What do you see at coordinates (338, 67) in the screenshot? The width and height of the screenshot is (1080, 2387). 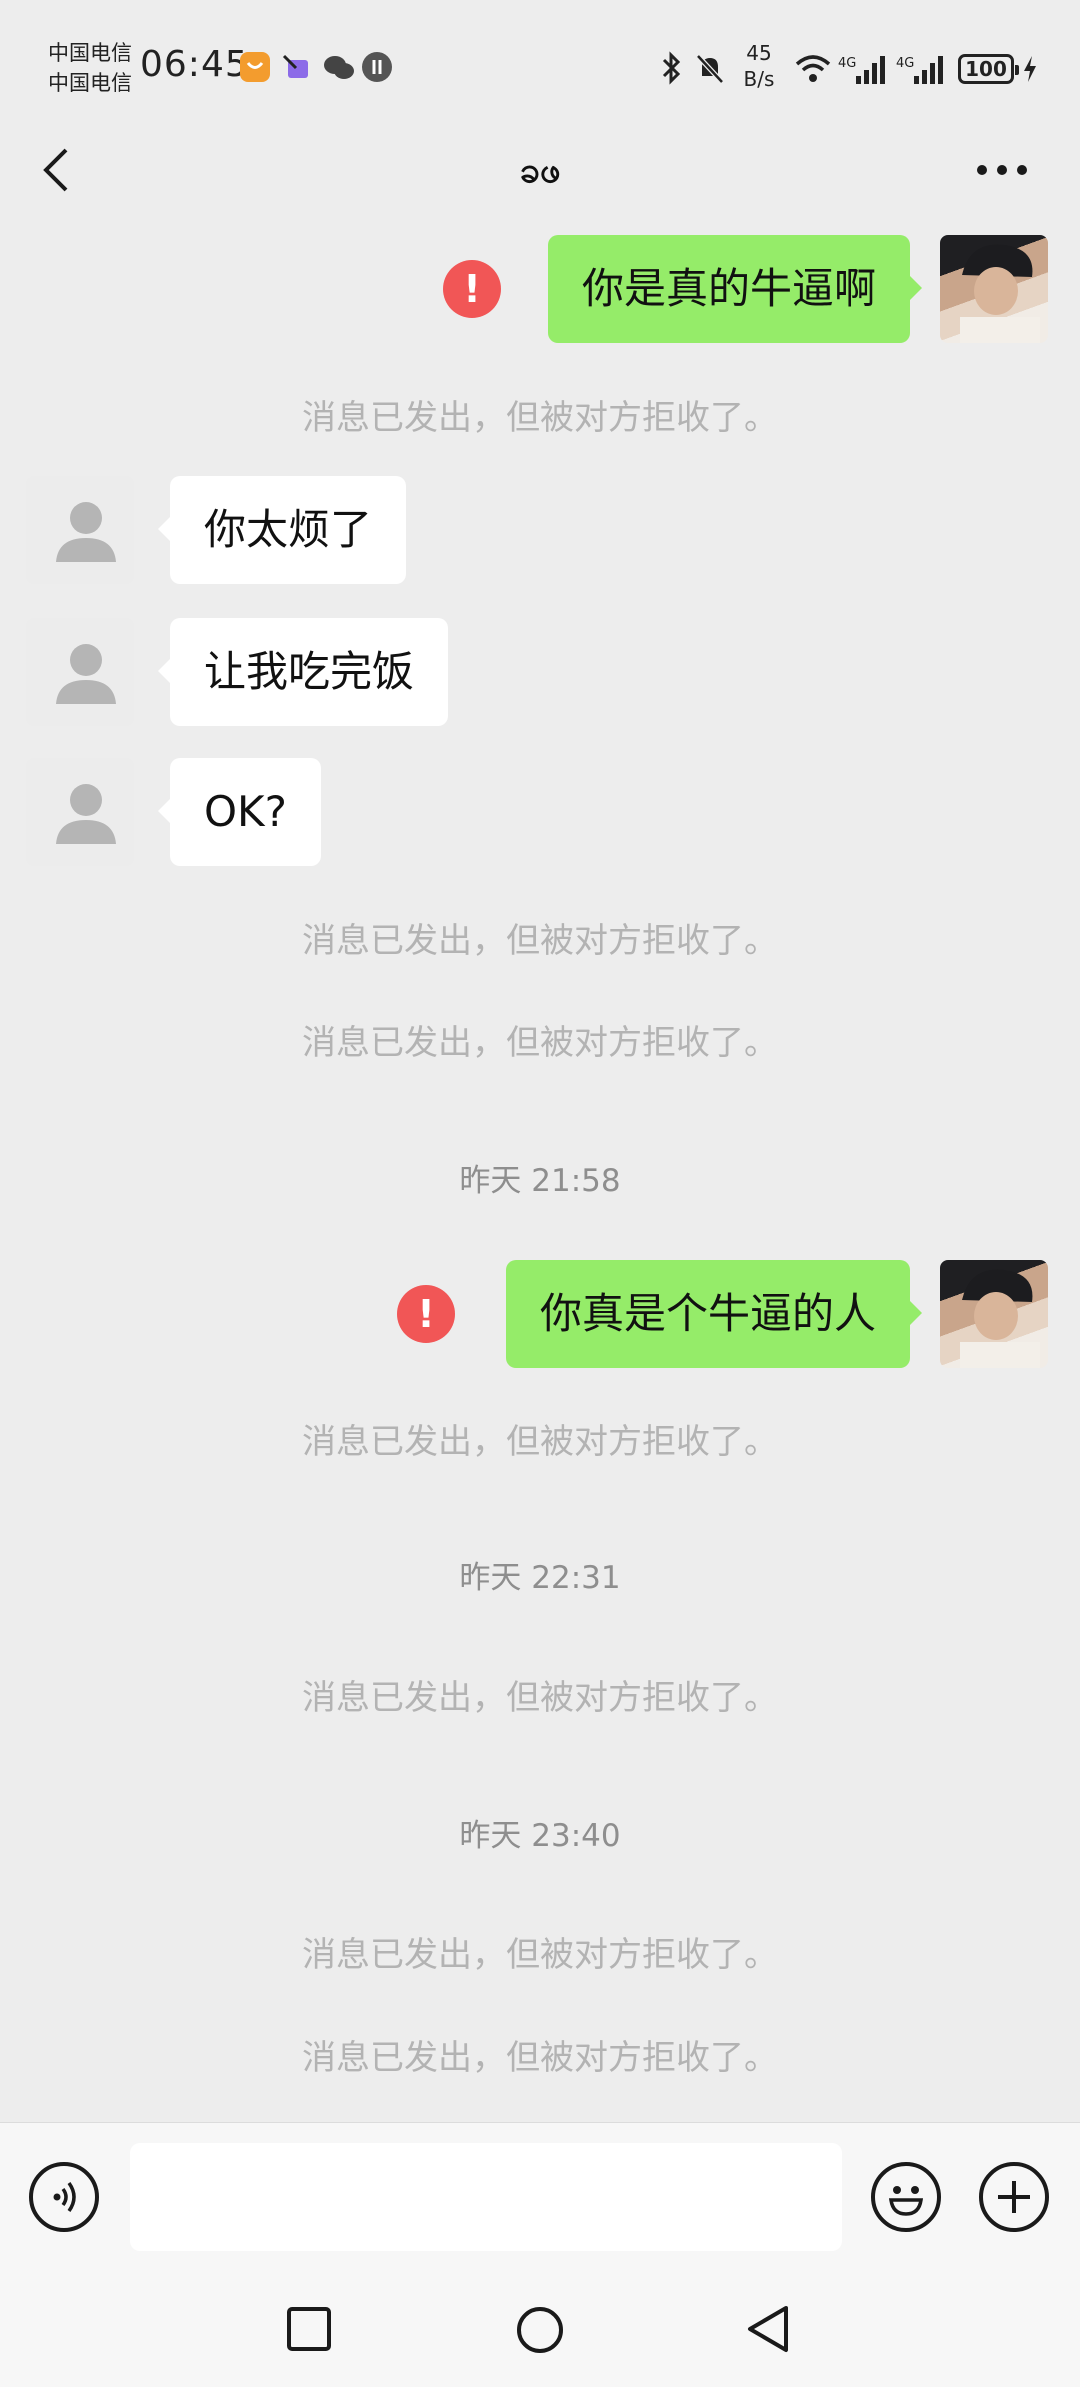 I see `wechat-notification-icon` at bounding box center [338, 67].